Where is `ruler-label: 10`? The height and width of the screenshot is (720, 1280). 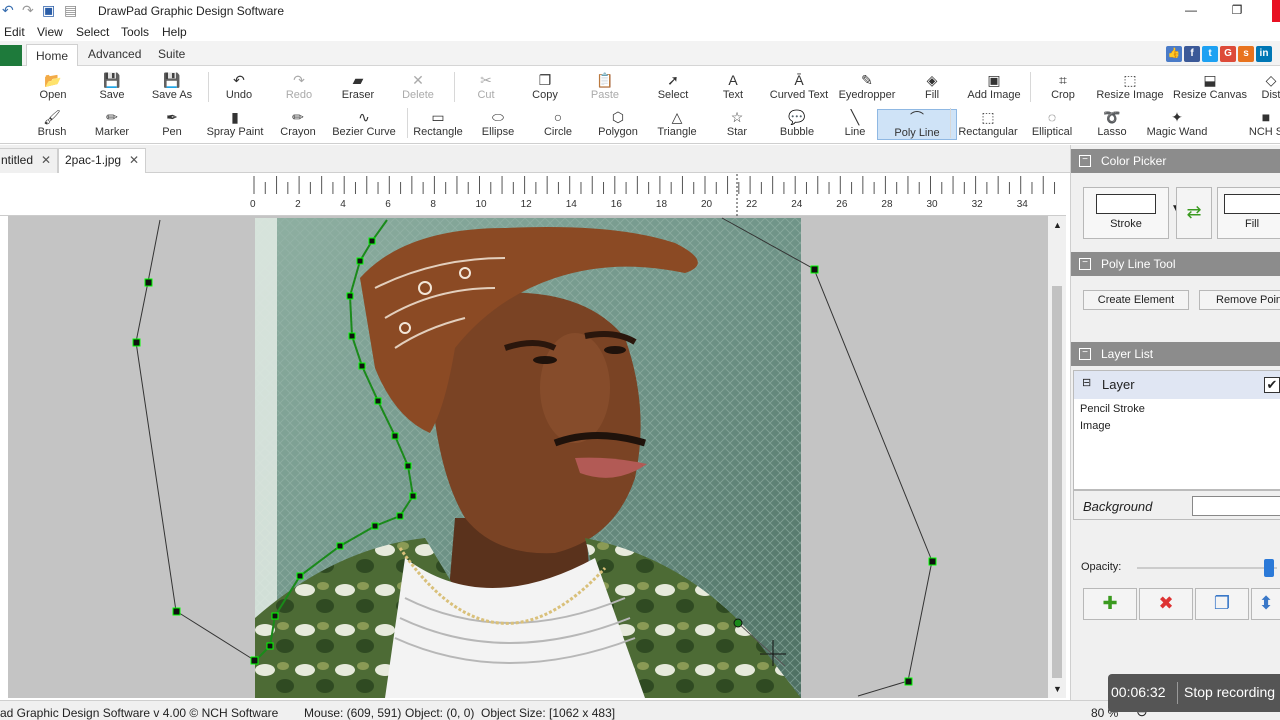
ruler-label: 10 is located at coordinates (482, 204).